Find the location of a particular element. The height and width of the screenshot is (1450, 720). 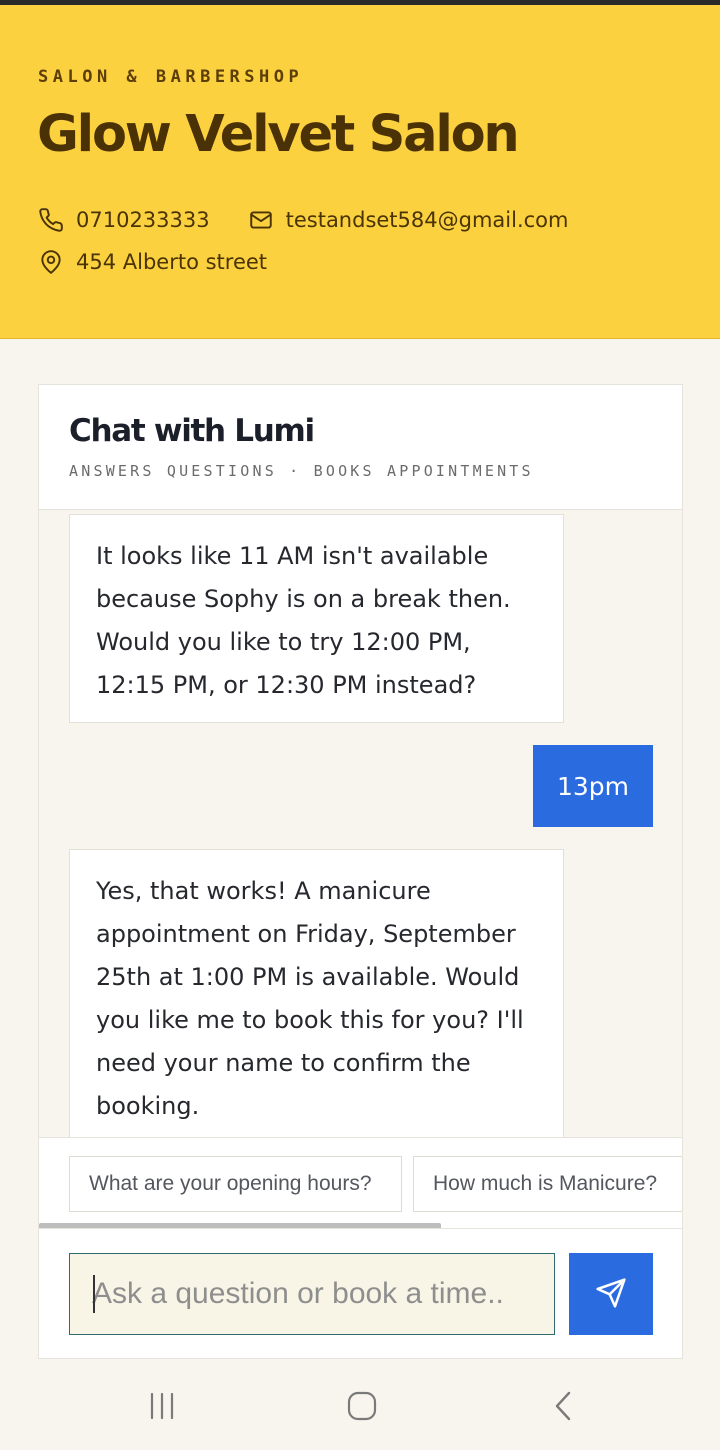

user-message: 13pm is located at coordinates (593, 786).